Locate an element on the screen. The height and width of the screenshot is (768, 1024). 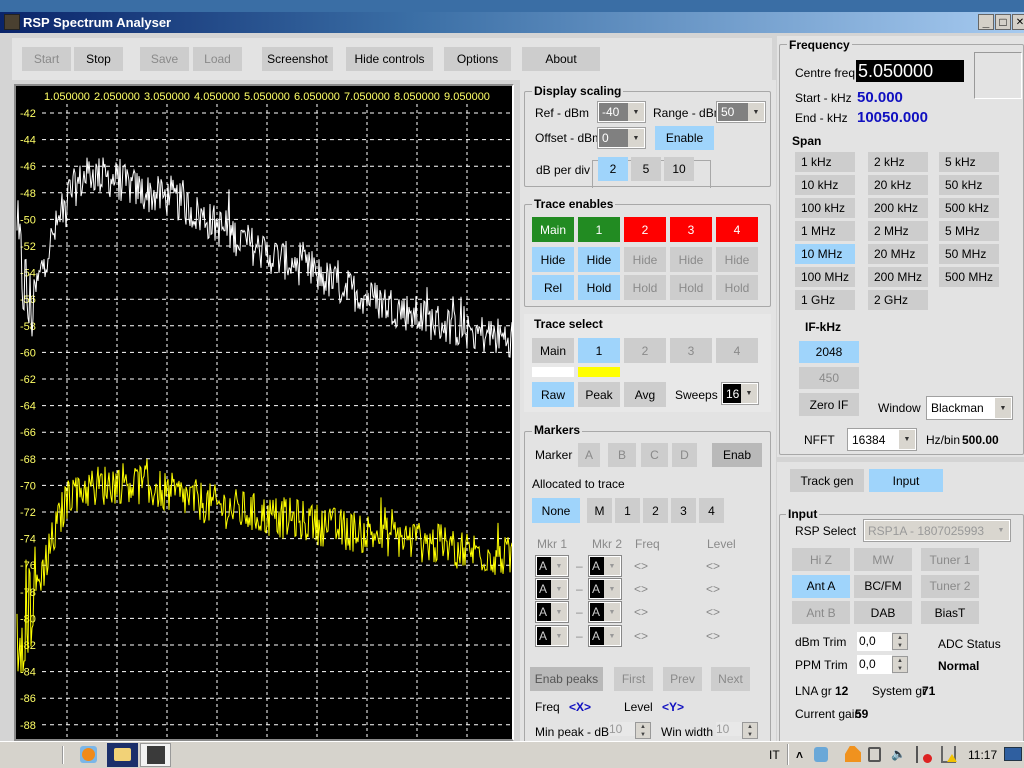
span-200-mhz: 200 MHz is located at coordinates (898, 277).